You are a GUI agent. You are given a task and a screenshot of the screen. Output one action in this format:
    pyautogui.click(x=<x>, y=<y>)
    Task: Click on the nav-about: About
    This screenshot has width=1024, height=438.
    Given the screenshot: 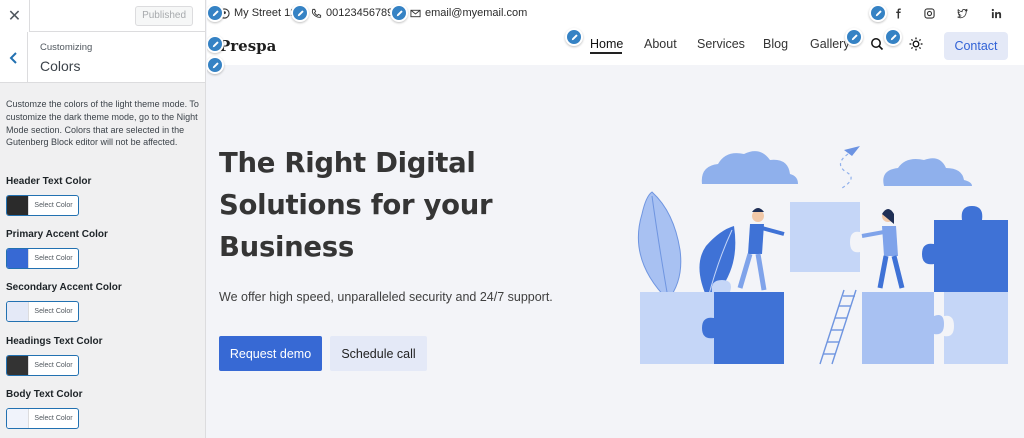 What is the action you would take?
    pyautogui.click(x=660, y=44)
    